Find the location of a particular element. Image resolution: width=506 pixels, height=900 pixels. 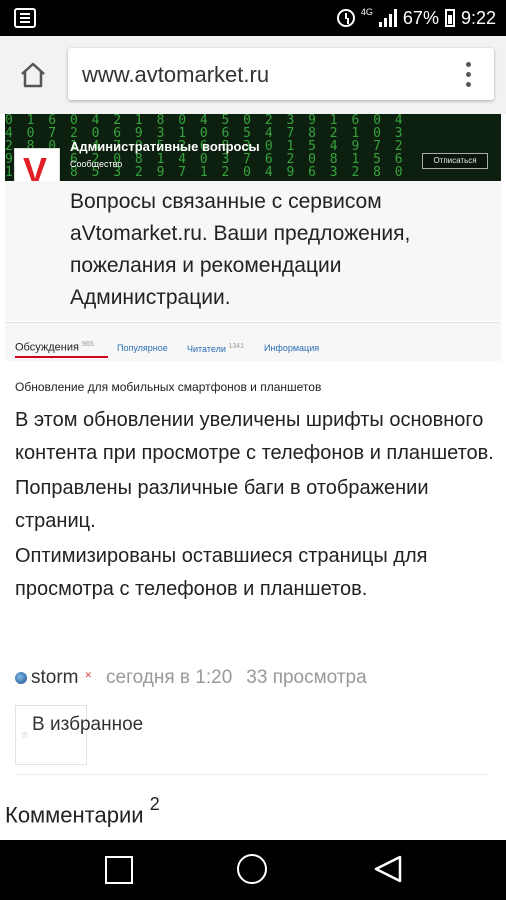

community-subtitle: Сообщество is located at coordinates (96, 164).